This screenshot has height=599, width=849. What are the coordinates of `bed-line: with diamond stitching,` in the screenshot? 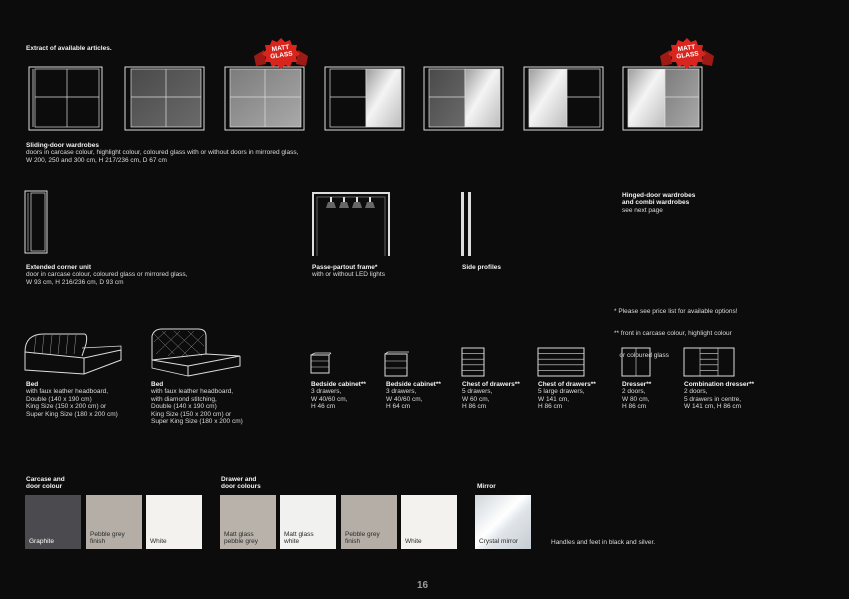 It's located at (184, 399).